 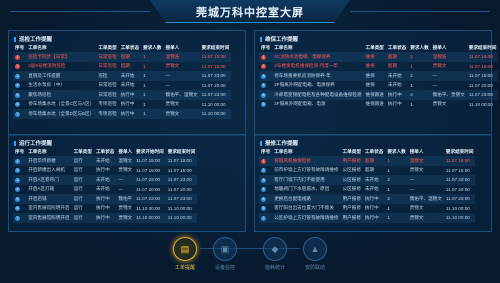 I want to click on cell-name: 室内售展馆照明开启, so click(x=49, y=218).